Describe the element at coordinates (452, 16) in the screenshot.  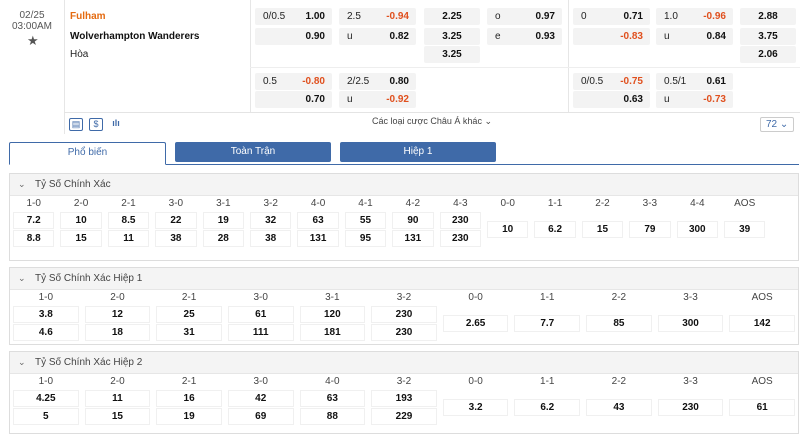
I see `x12-home-cell: 2.25` at that location.